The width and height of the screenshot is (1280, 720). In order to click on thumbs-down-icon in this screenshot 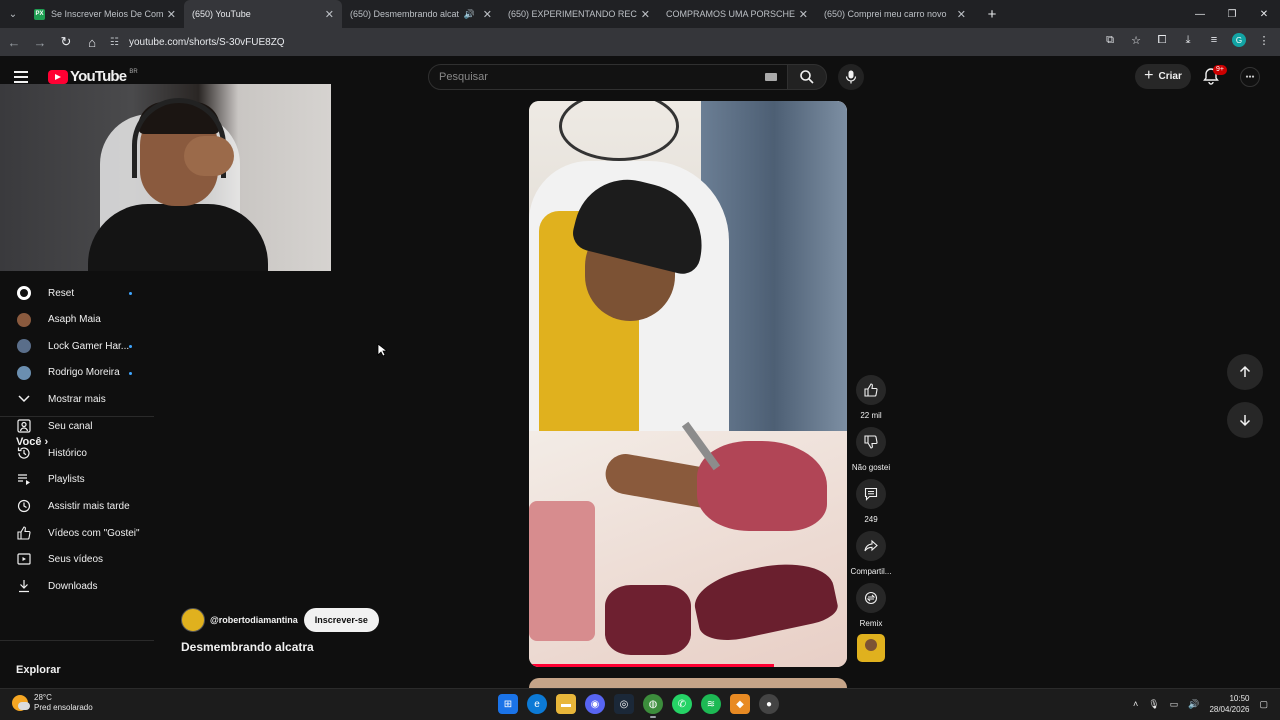, I will do `click(871, 442)`.